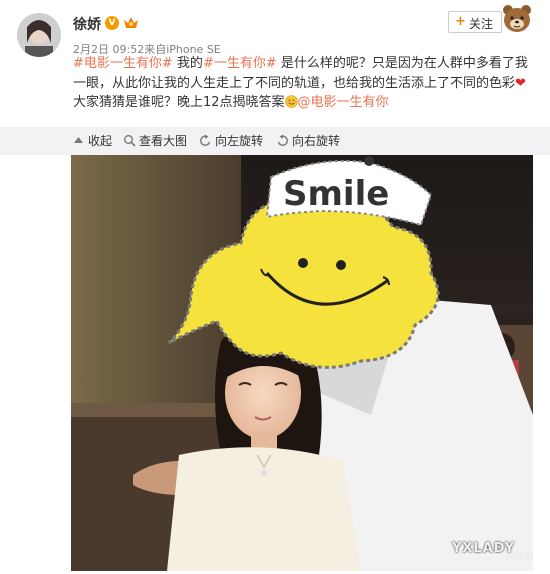 This screenshot has height=574, width=550. Describe the element at coordinates (179, 102) in the screenshot. I see `post-text-segment: 大家猜猜是谁呢？晚上12点揭晓答案` at that location.